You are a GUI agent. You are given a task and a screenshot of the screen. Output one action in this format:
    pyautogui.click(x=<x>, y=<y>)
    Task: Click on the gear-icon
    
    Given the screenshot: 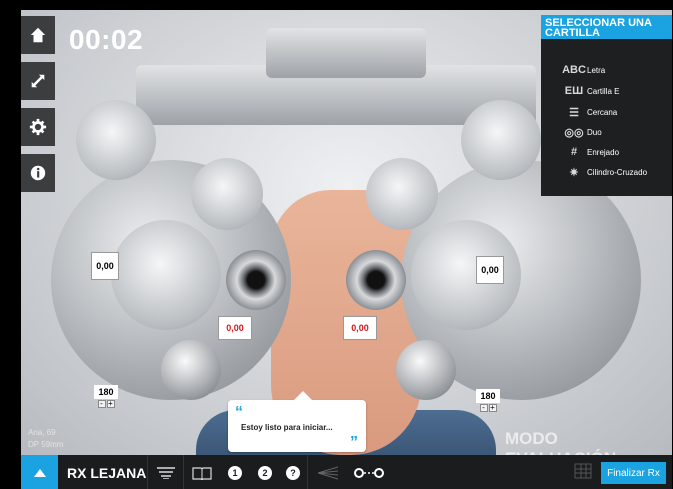 What is the action you would take?
    pyautogui.click(x=38, y=127)
    